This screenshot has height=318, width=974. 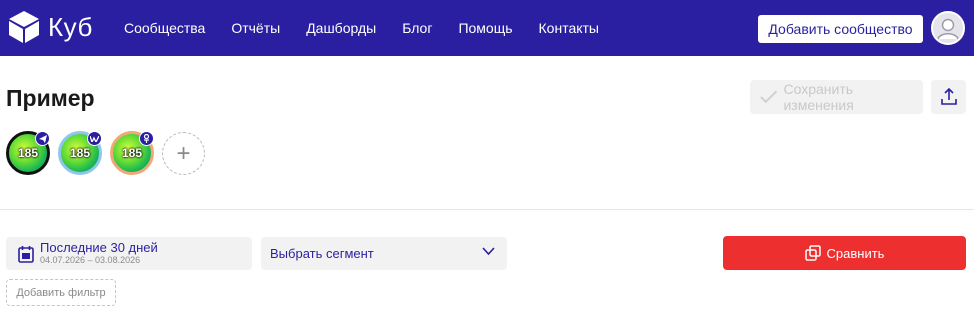 What do you see at coordinates (90, 260) in the screenshot?
I see `date-range-dates: 04.07.2026 – 03.08.2026` at bounding box center [90, 260].